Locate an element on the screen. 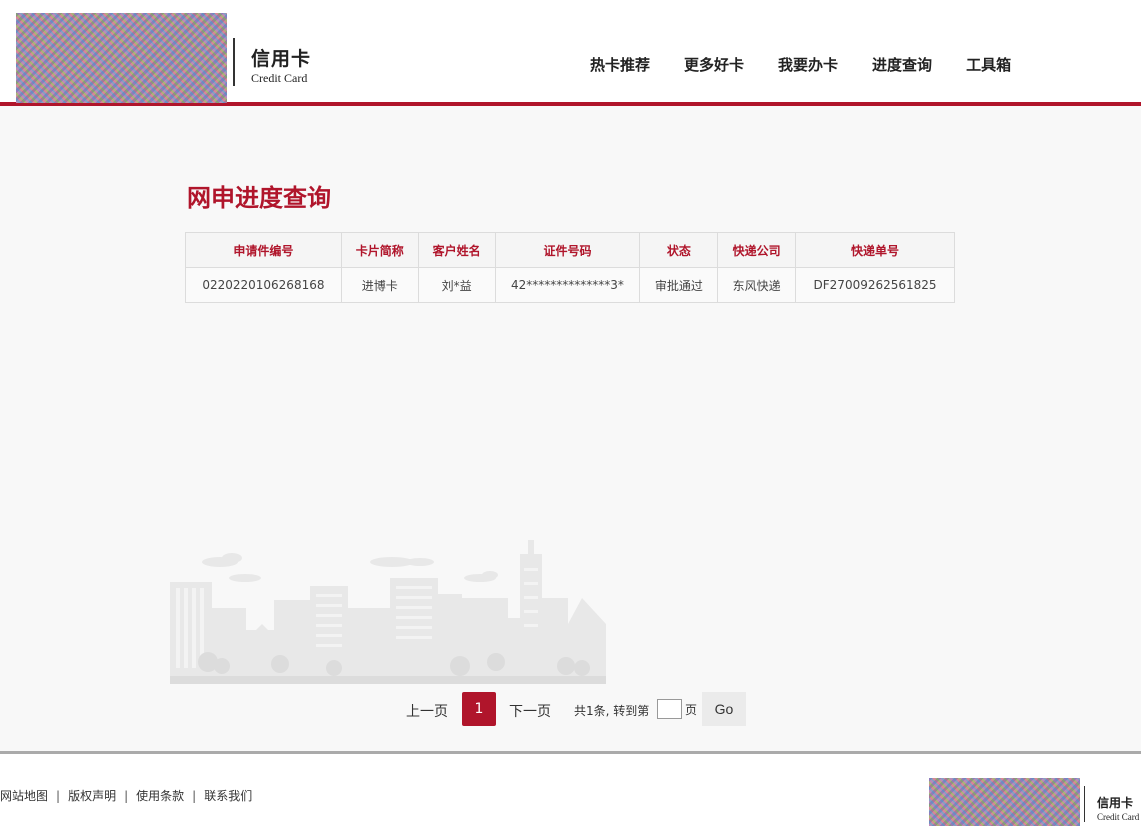 The image size is (1141, 829). site-header: 信用卡 Credit Card 热卡推荐 更多好卡 我要办卡 进度查询 工具箱 is located at coordinates (570, 53).